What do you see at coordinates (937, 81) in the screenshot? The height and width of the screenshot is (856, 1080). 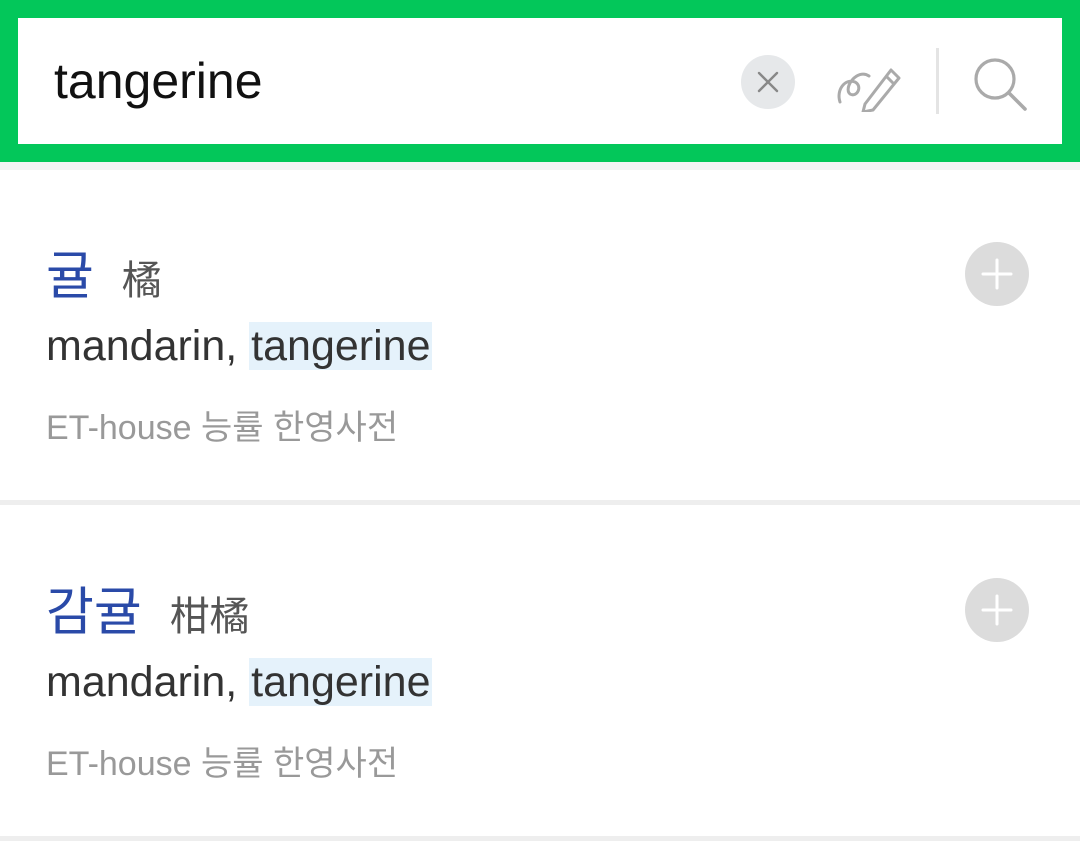 I see `search-divider` at bounding box center [937, 81].